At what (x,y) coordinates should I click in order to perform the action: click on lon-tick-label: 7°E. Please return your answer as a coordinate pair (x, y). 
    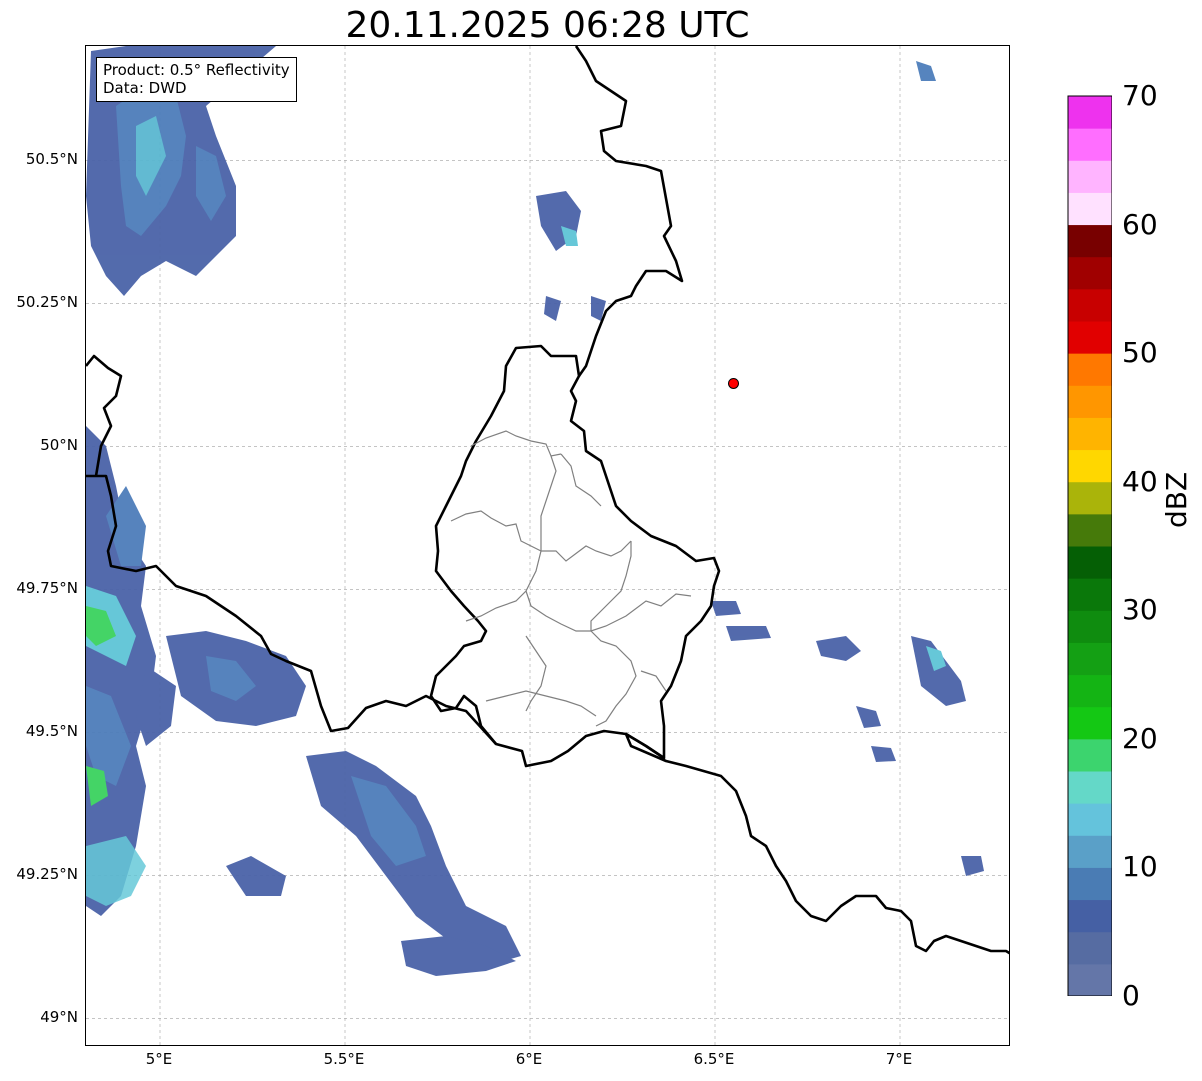
    Looking at the image, I should click on (899, 1059).